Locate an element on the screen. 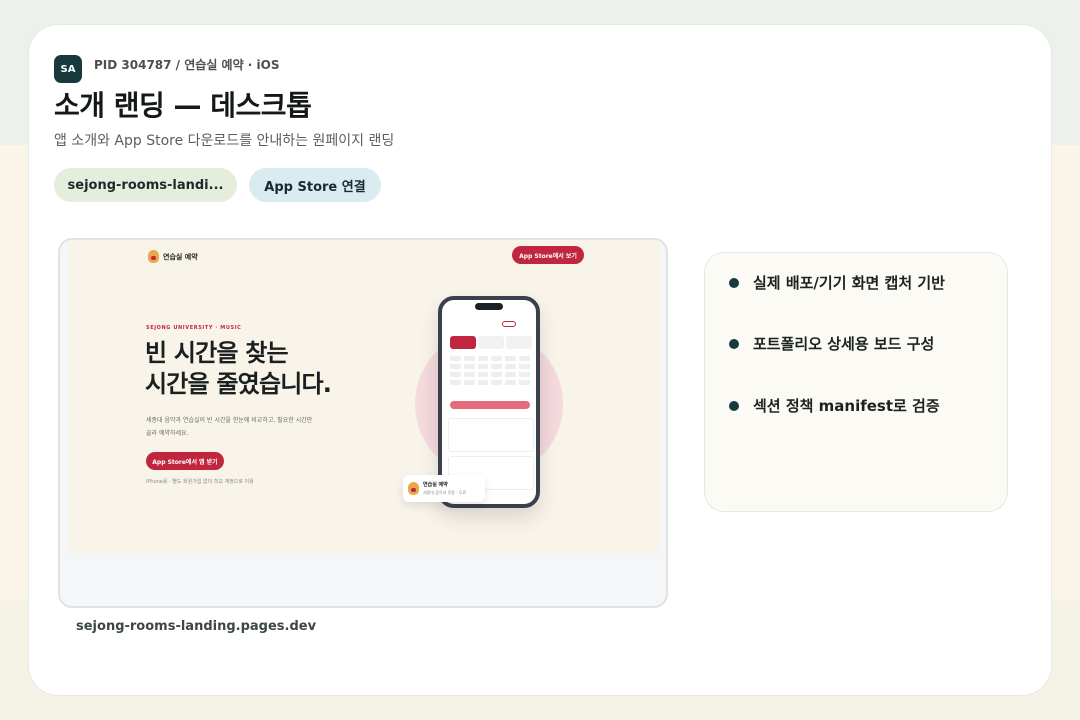 The height and width of the screenshot is (720, 1080). app-badge-card: 연습실 예약 세종대 음악과 전용 · 무료 is located at coordinates (444, 488).